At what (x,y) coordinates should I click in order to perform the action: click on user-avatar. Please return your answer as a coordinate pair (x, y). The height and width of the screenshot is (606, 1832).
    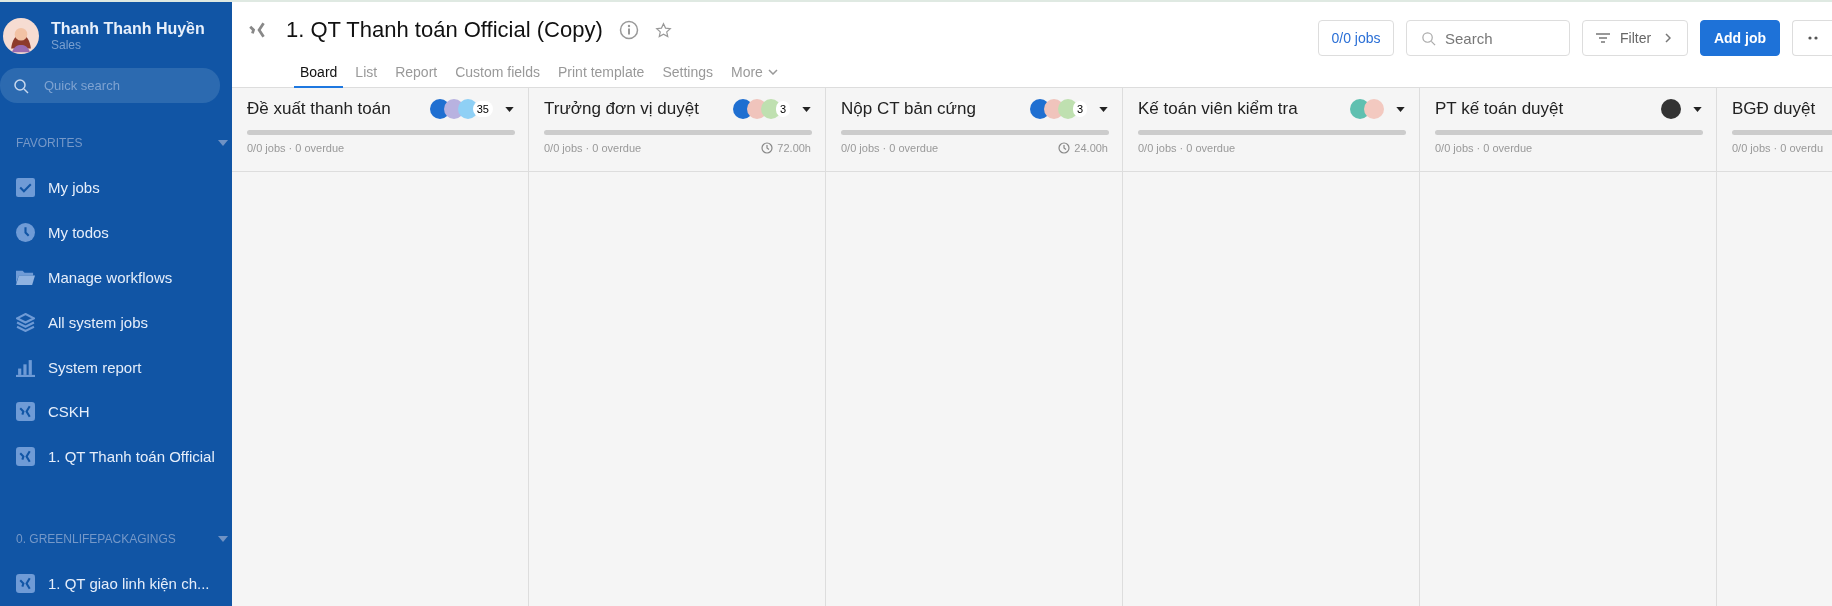
    Looking at the image, I should click on (21, 36).